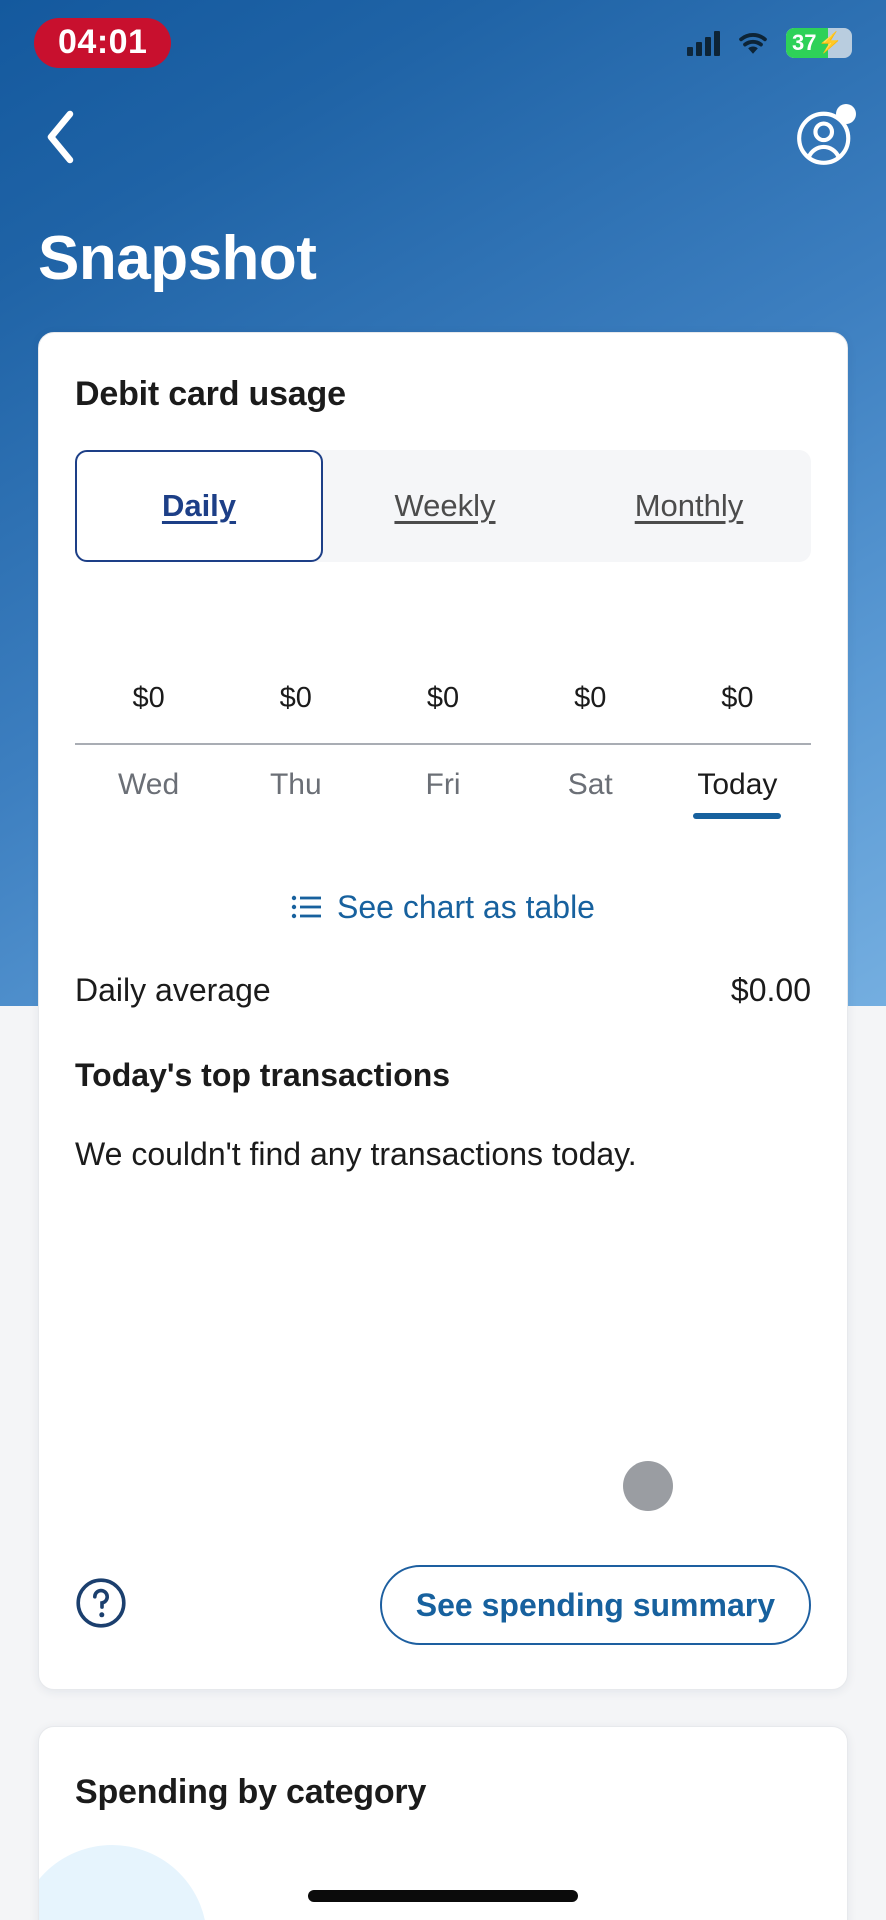 The width and height of the screenshot is (886, 1920). I want to click on profile-button, so click(825, 137).